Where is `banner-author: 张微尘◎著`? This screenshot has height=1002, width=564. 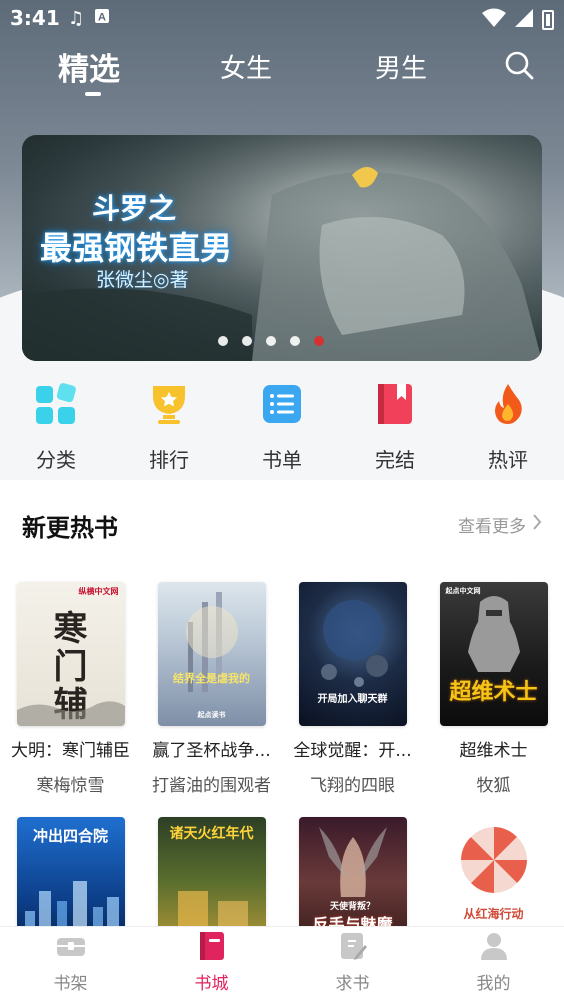
banner-author: 张微尘◎著 is located at coordinates (142, 280).